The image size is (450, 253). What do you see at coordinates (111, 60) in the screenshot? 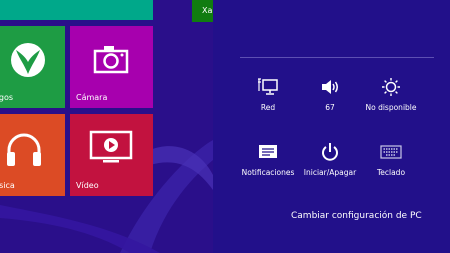
I see `camera-icon` at bounding box center [111, 60].